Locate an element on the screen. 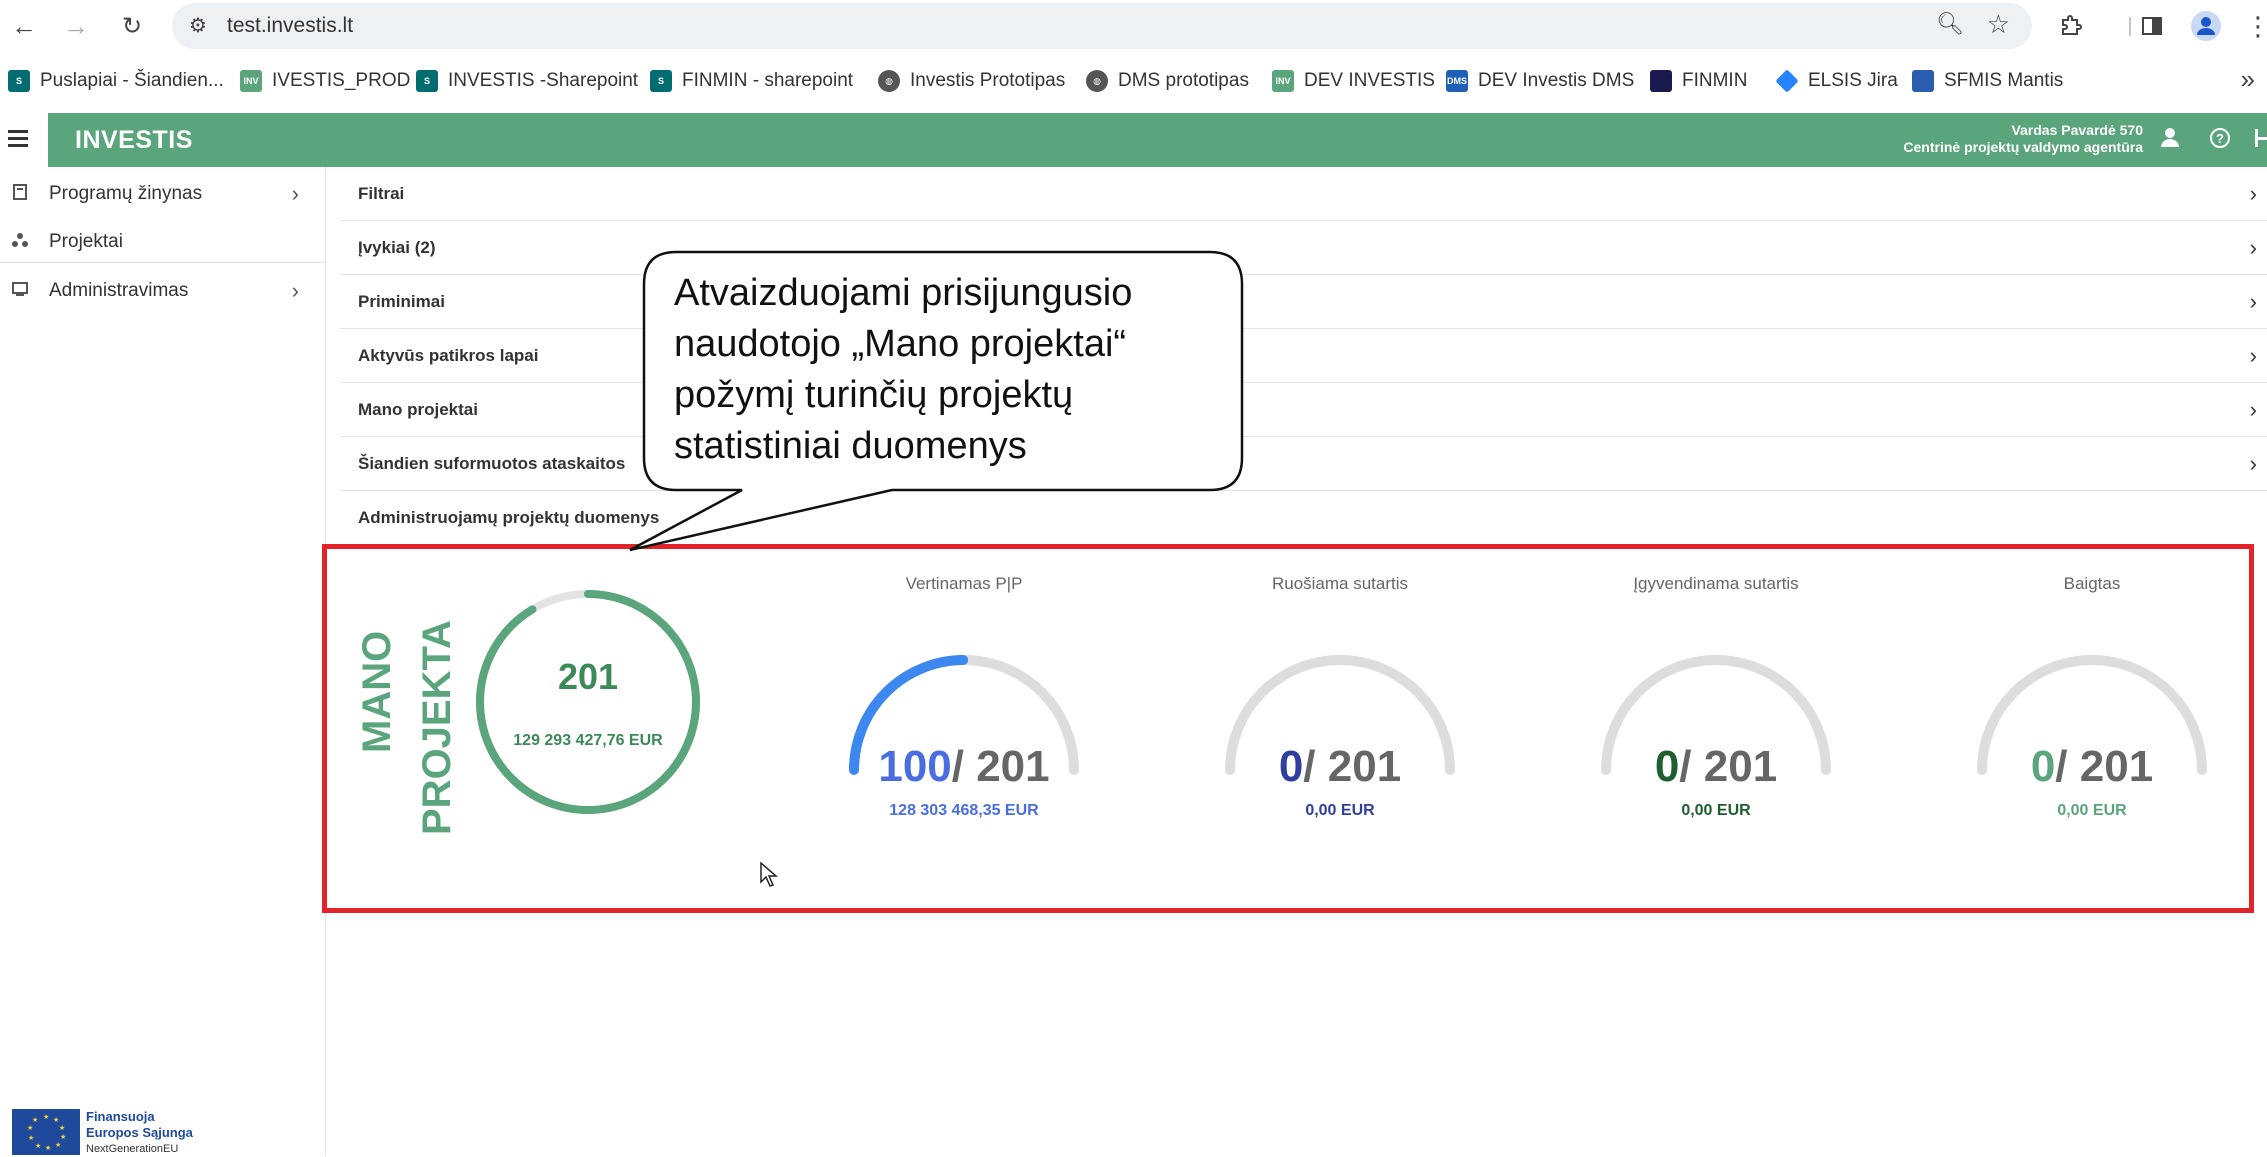 The width and height of the screenshot is (2267, 1157). sidebar-item-administravimas: Administravimas › is located at coordinates (162, 291).